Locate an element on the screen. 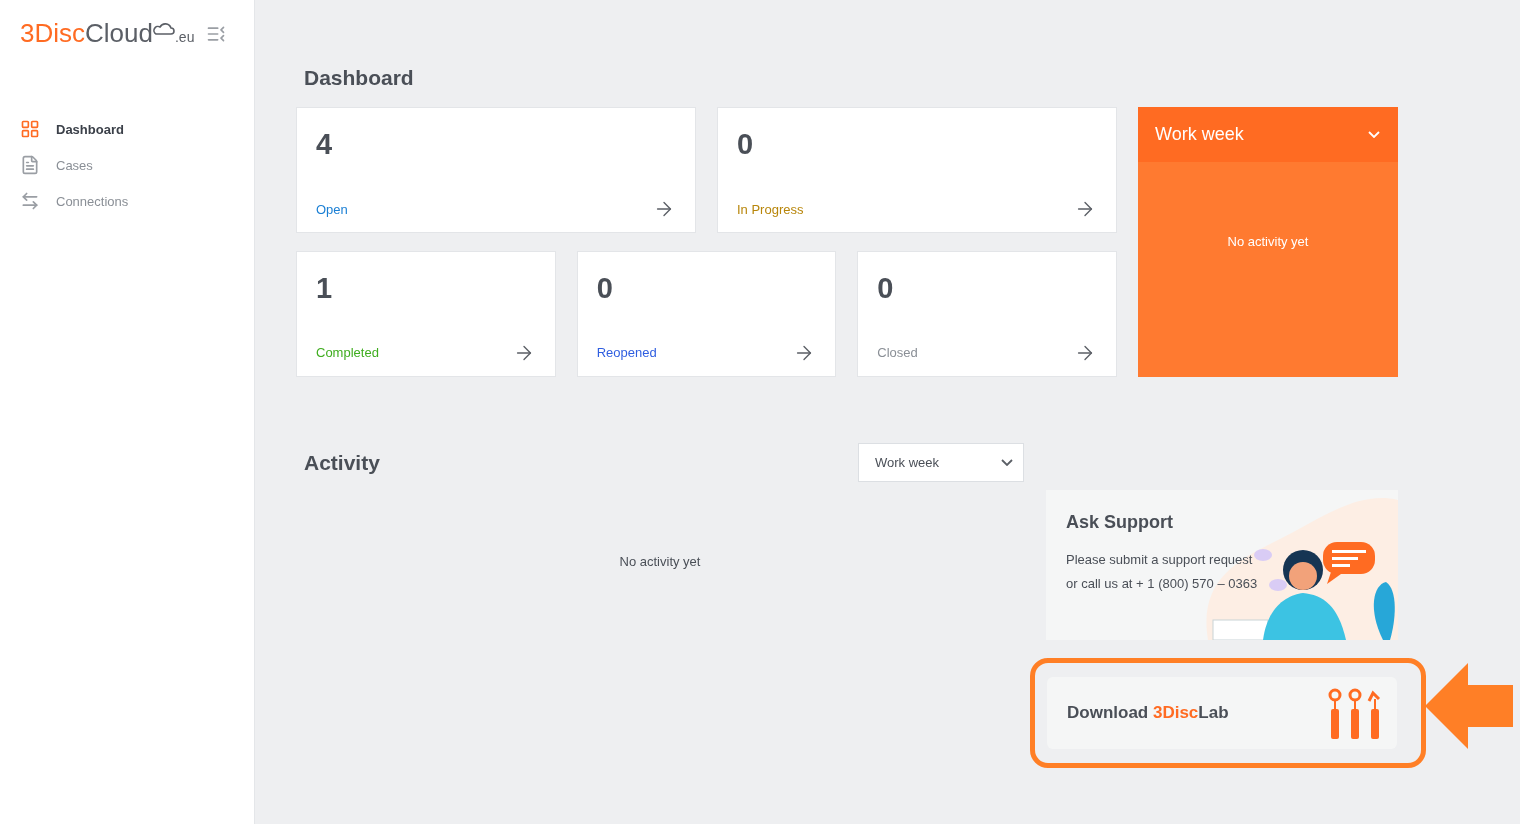 This screenshot has width=1520, height=824. support-title: Ask Support is located at coordinates (1120, 522).